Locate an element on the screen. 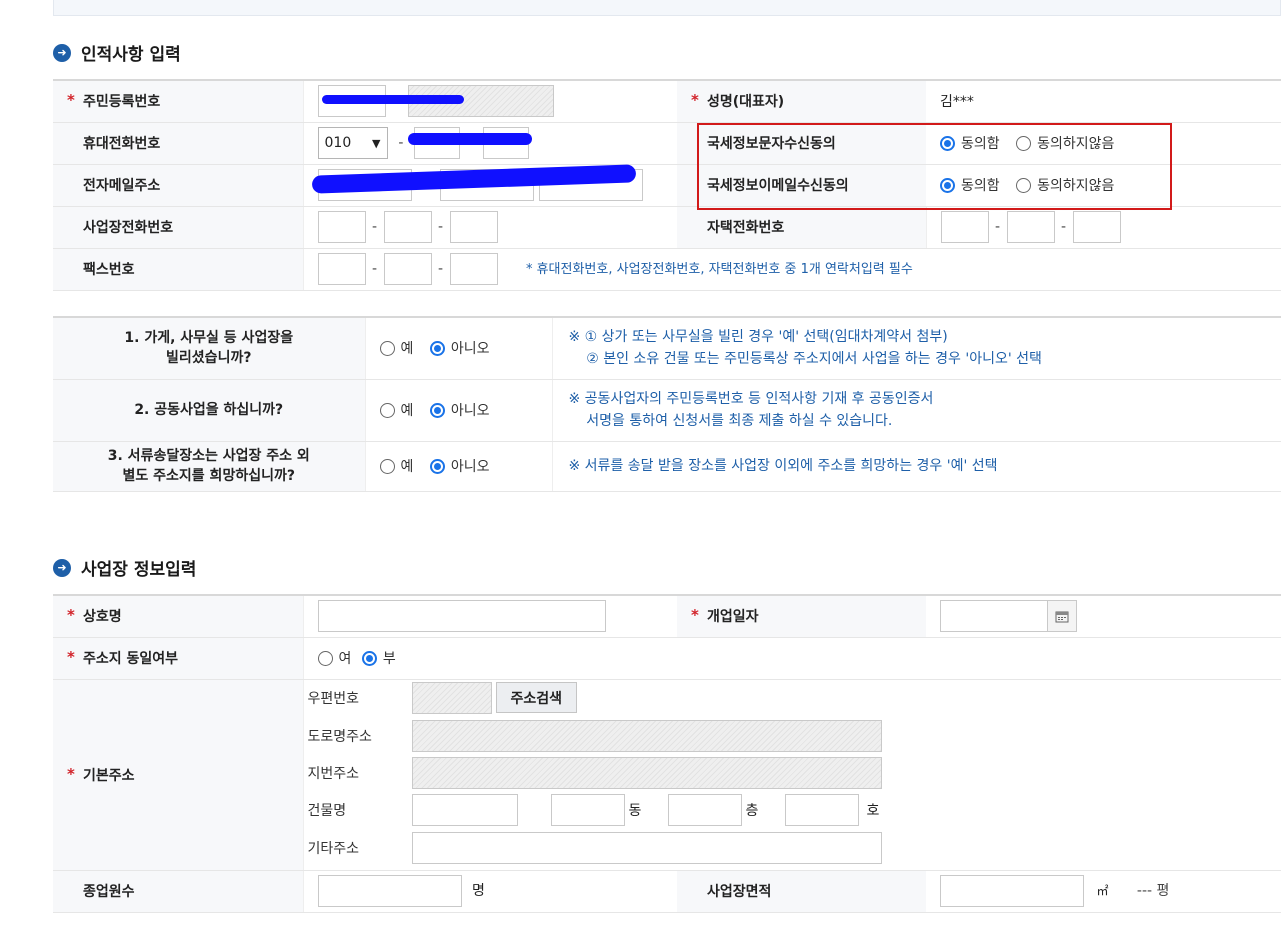  question-2-yes-label: 예 is located at coordinates (407, 411).